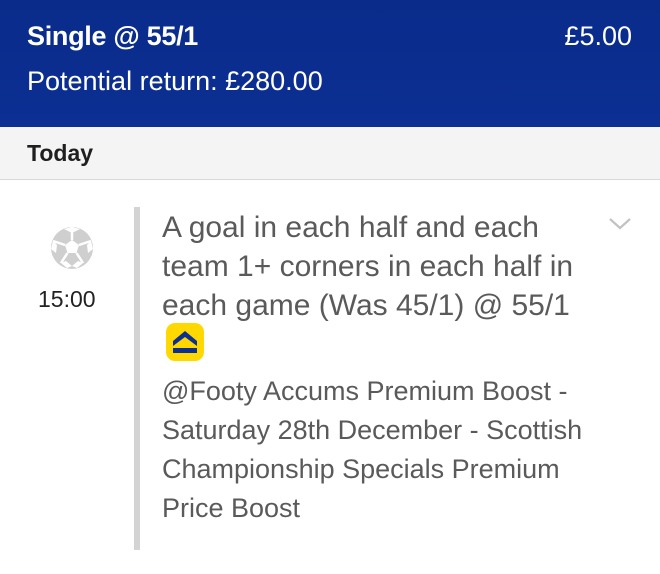 The height and width of the screenshot is (574, 660). Describe the element at coordinates (330, 153) in the screenshot. I see `date-section-header: Today` at that location.